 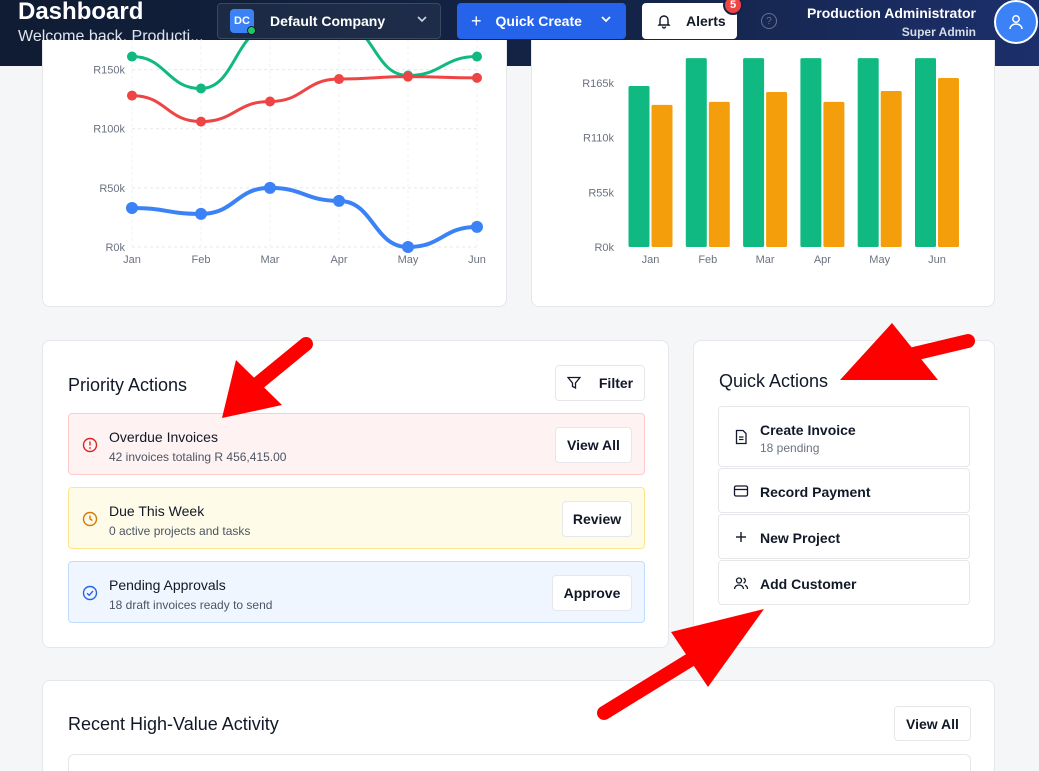 What do you see at coordinates (601, 193) in the screenshot?
I see `y-tick-label: R55k` at bounding box center [601, 193].